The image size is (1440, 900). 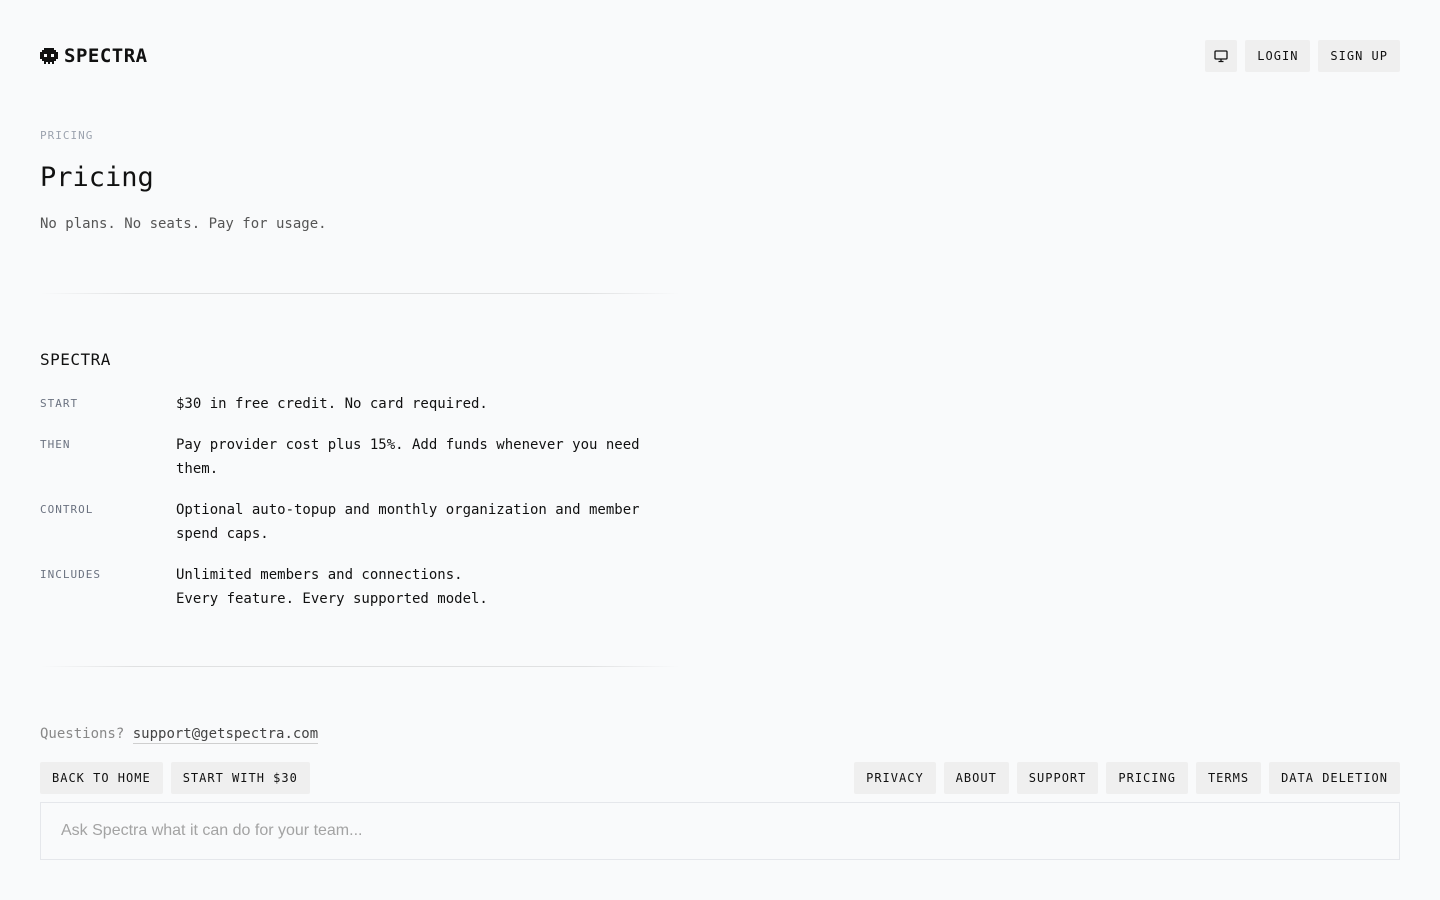 What do you see at coordinates (895, 778) in the screenshot?
I see `footer-link-privacy: PRIVACY` at bounding box center [895, 778].